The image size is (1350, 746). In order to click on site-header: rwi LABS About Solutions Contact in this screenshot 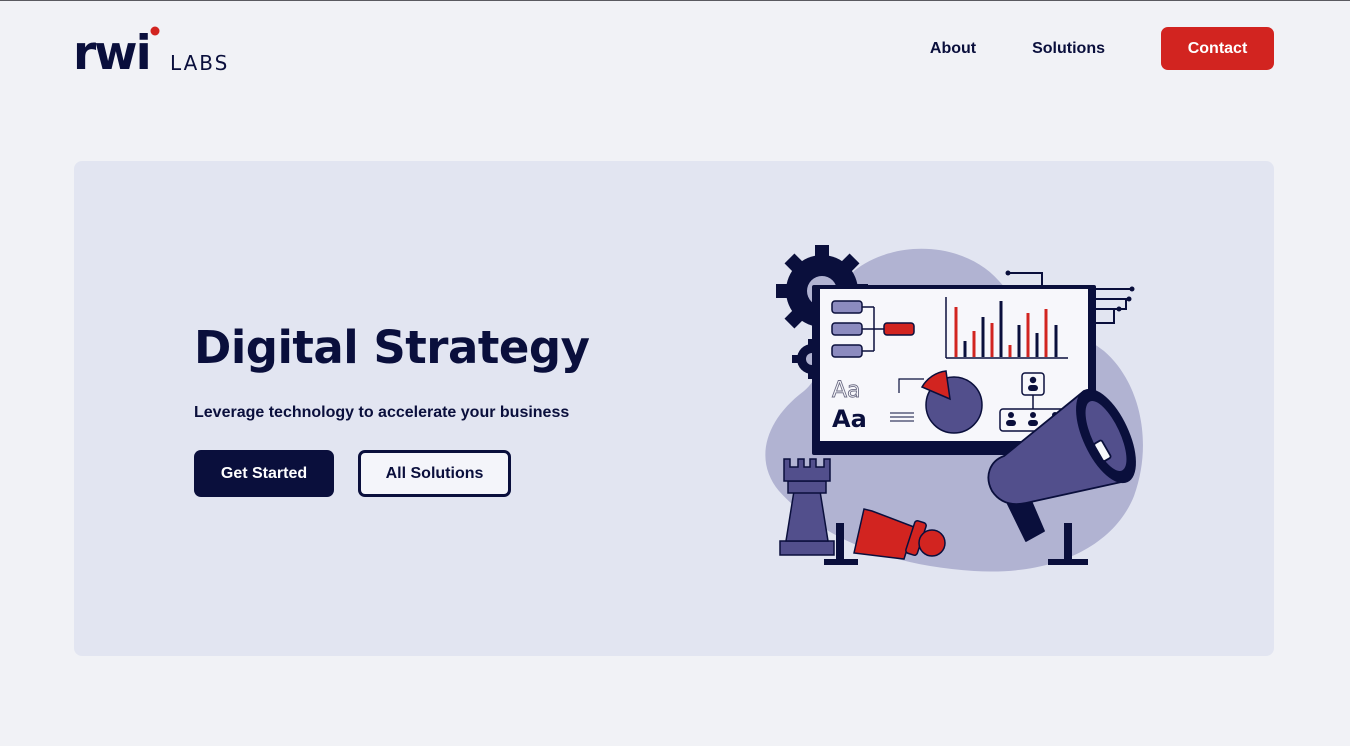, I will do `click(675, 51)`.